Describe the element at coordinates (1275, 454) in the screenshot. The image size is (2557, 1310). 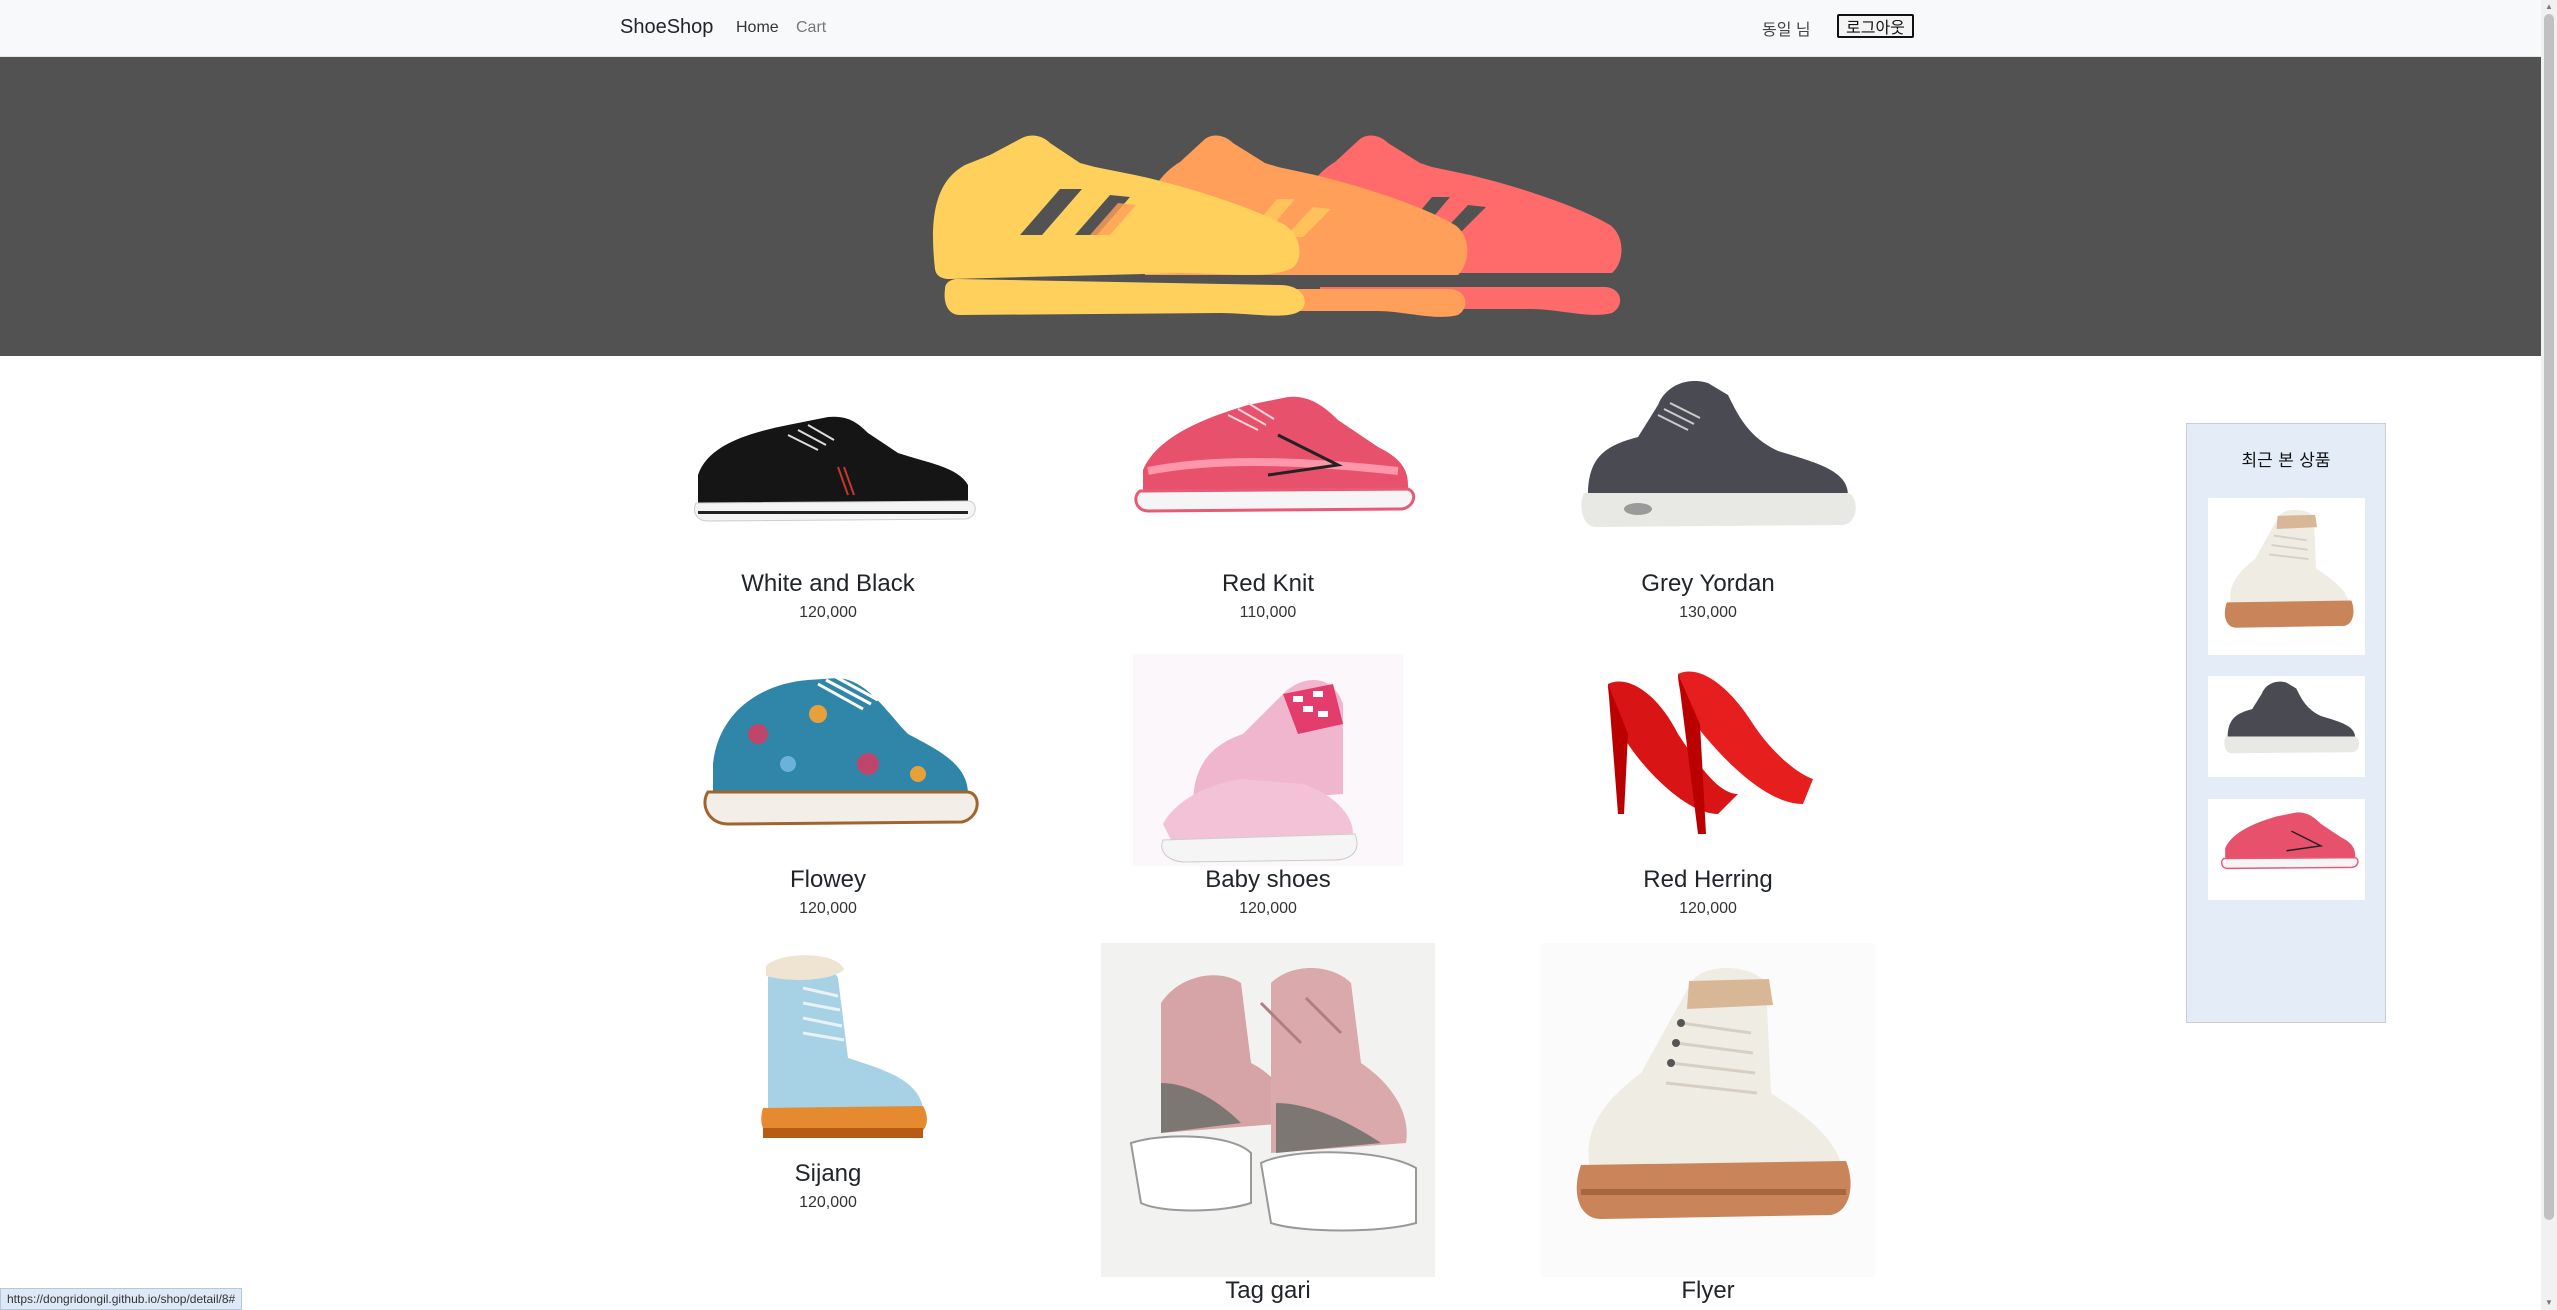
I see `sneaker-red-knit-image` at that location.